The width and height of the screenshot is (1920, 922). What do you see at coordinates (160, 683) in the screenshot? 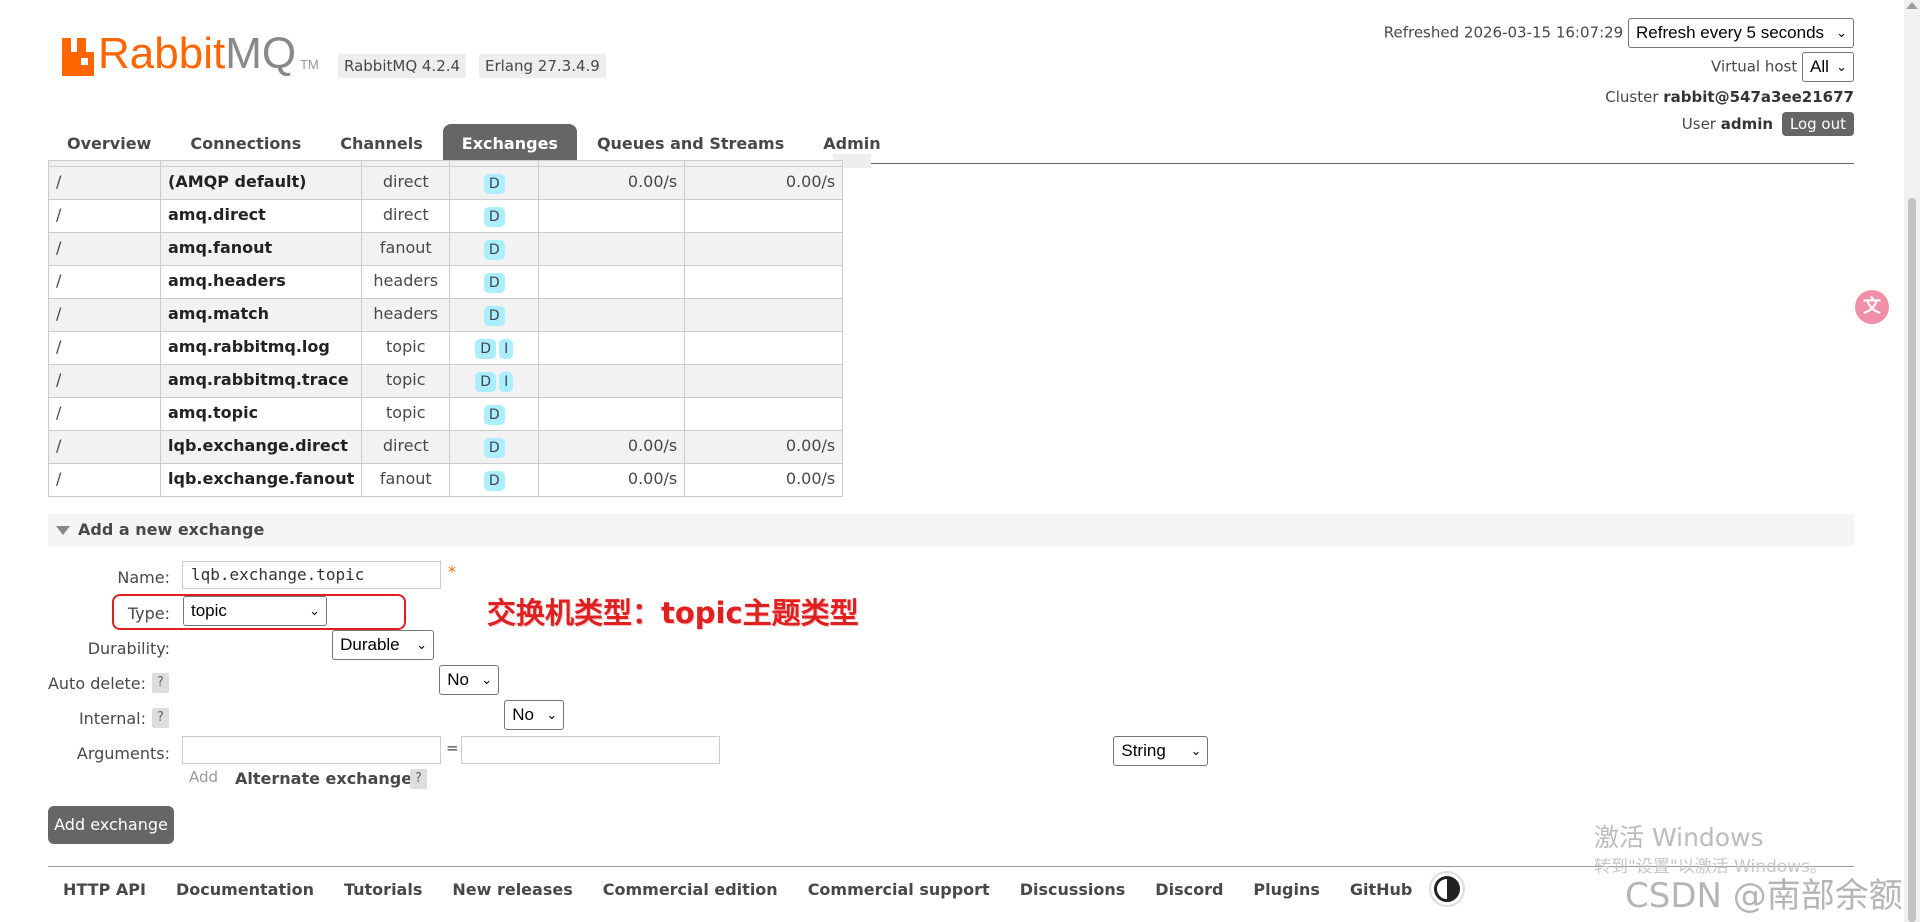
I see `auto-delete-help-icon: ?` at bounding box center [160, 683].